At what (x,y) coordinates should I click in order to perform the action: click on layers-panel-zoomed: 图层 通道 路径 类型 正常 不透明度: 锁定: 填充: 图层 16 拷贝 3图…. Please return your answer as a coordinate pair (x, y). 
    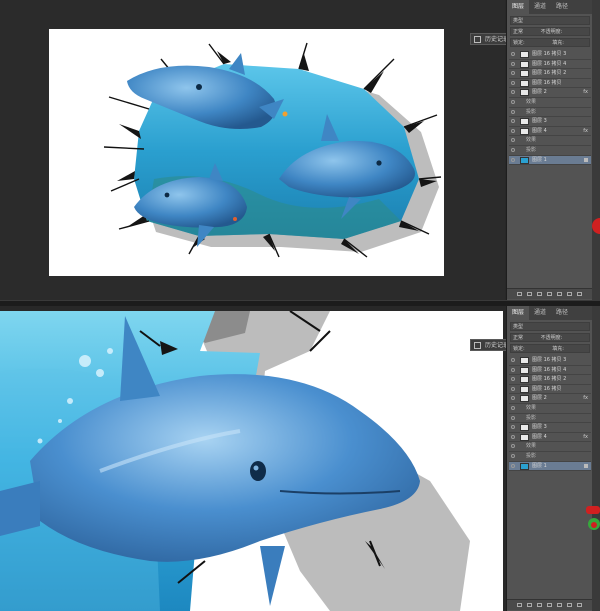
    Looking at the image, I should click on (549, 458).